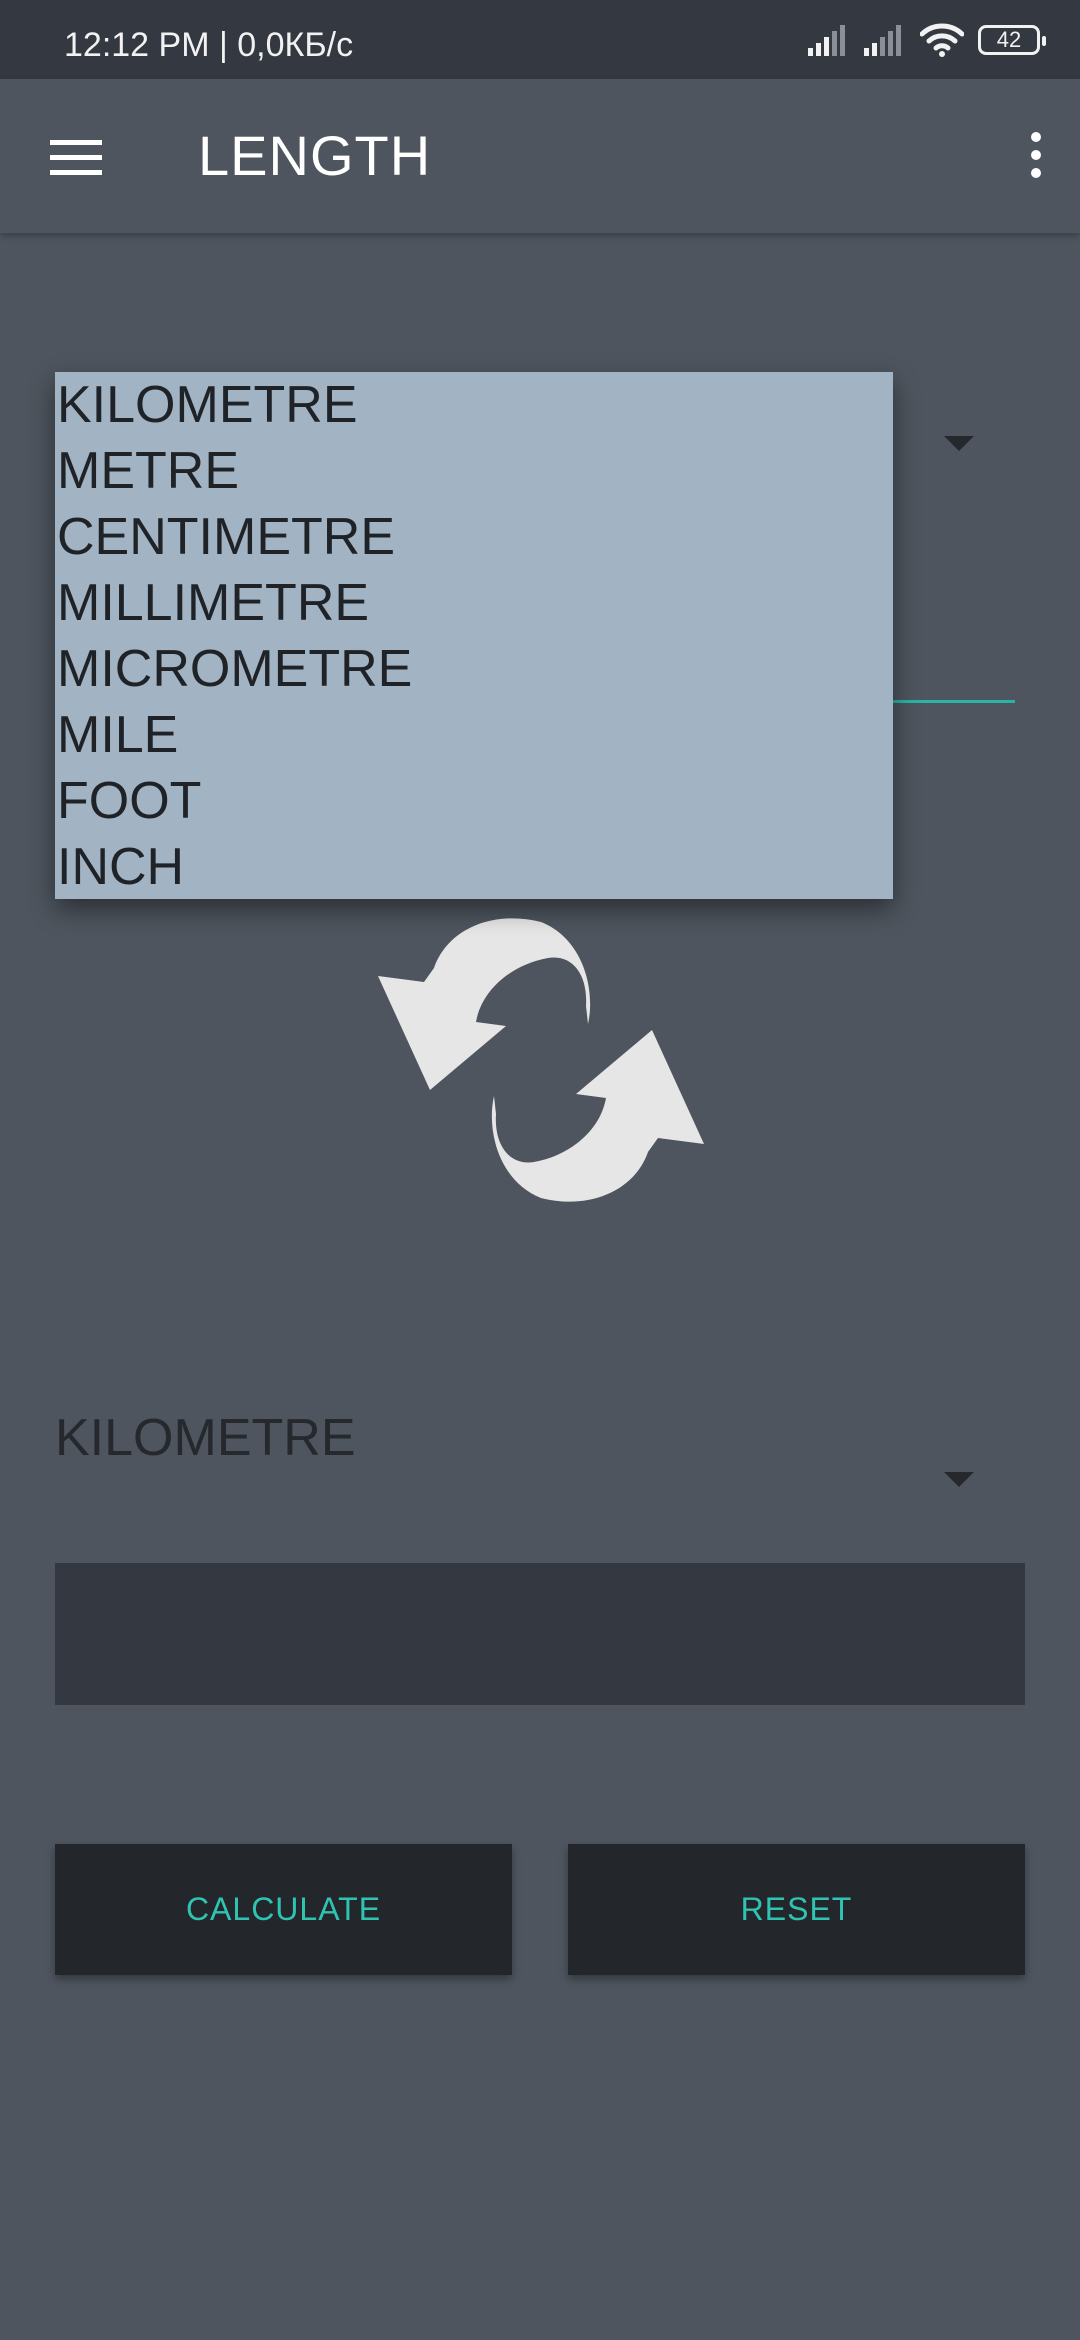 The width and height of the screenshot is (1080, 2340). What do you see at coordinates (1009, 39) in the screenshot?
I see `battery-level: 42` at bounding box center [1009, 39].